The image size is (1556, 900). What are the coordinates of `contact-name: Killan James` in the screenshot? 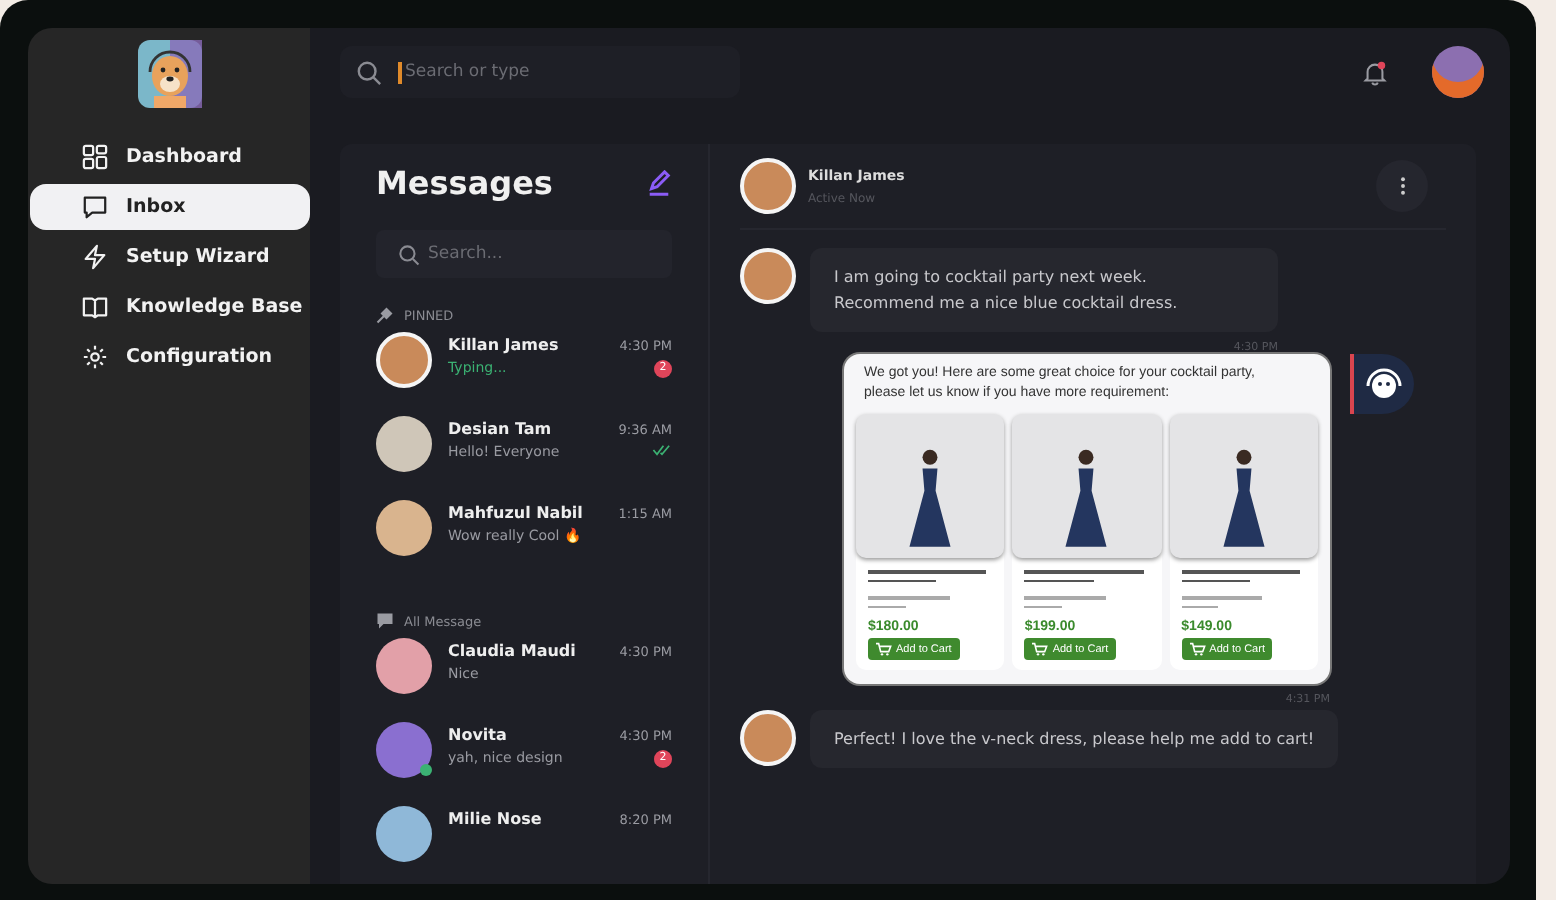 It's located at (504, 345).